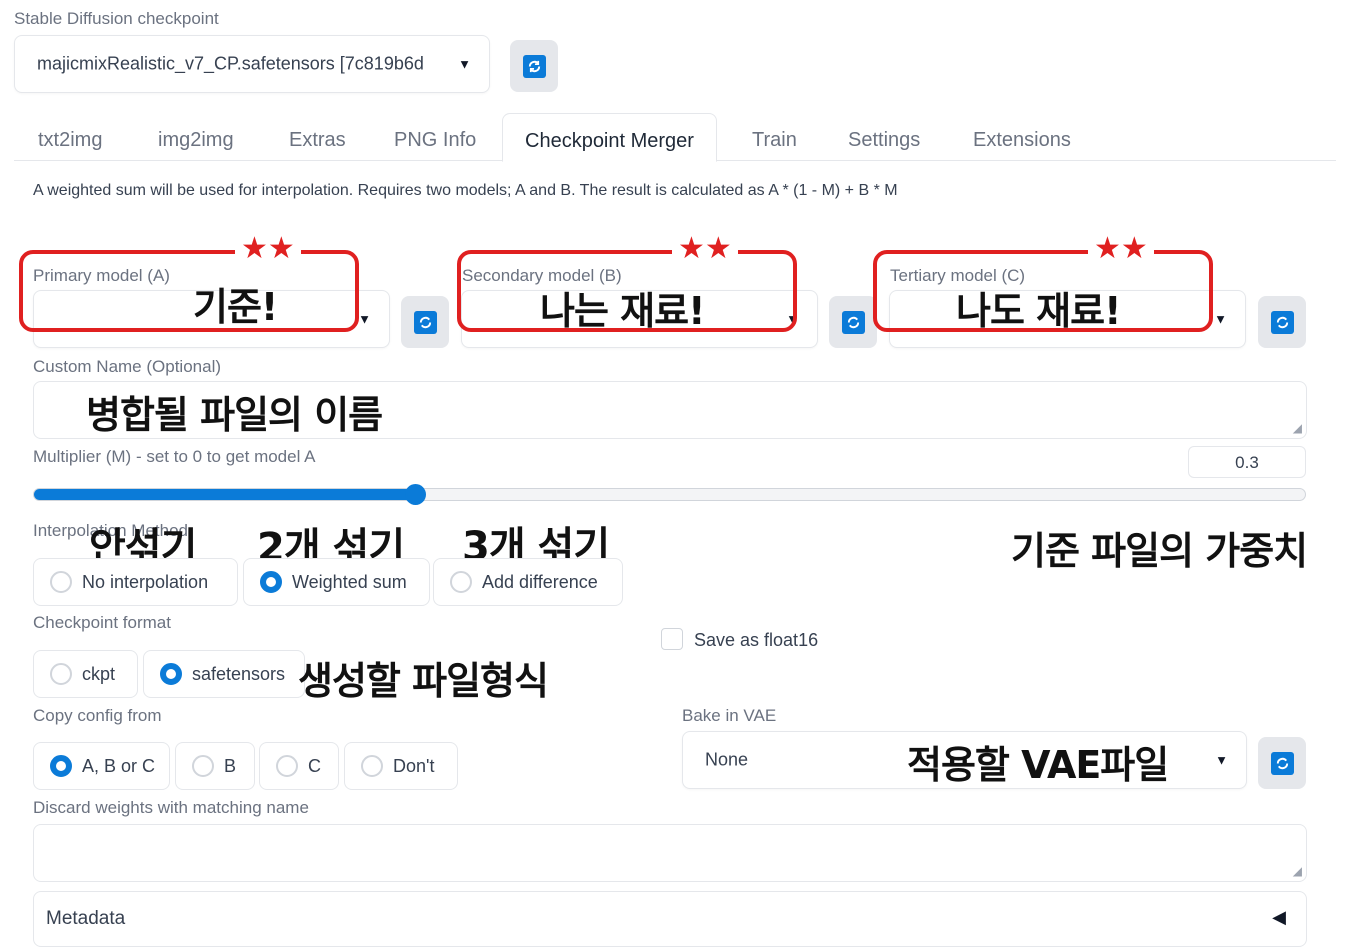 This screenshot has height=948, width=1351. Describe the element at coordinates (756, 640) in the screenshot. I see `float16-label: Save as float16` at that location.